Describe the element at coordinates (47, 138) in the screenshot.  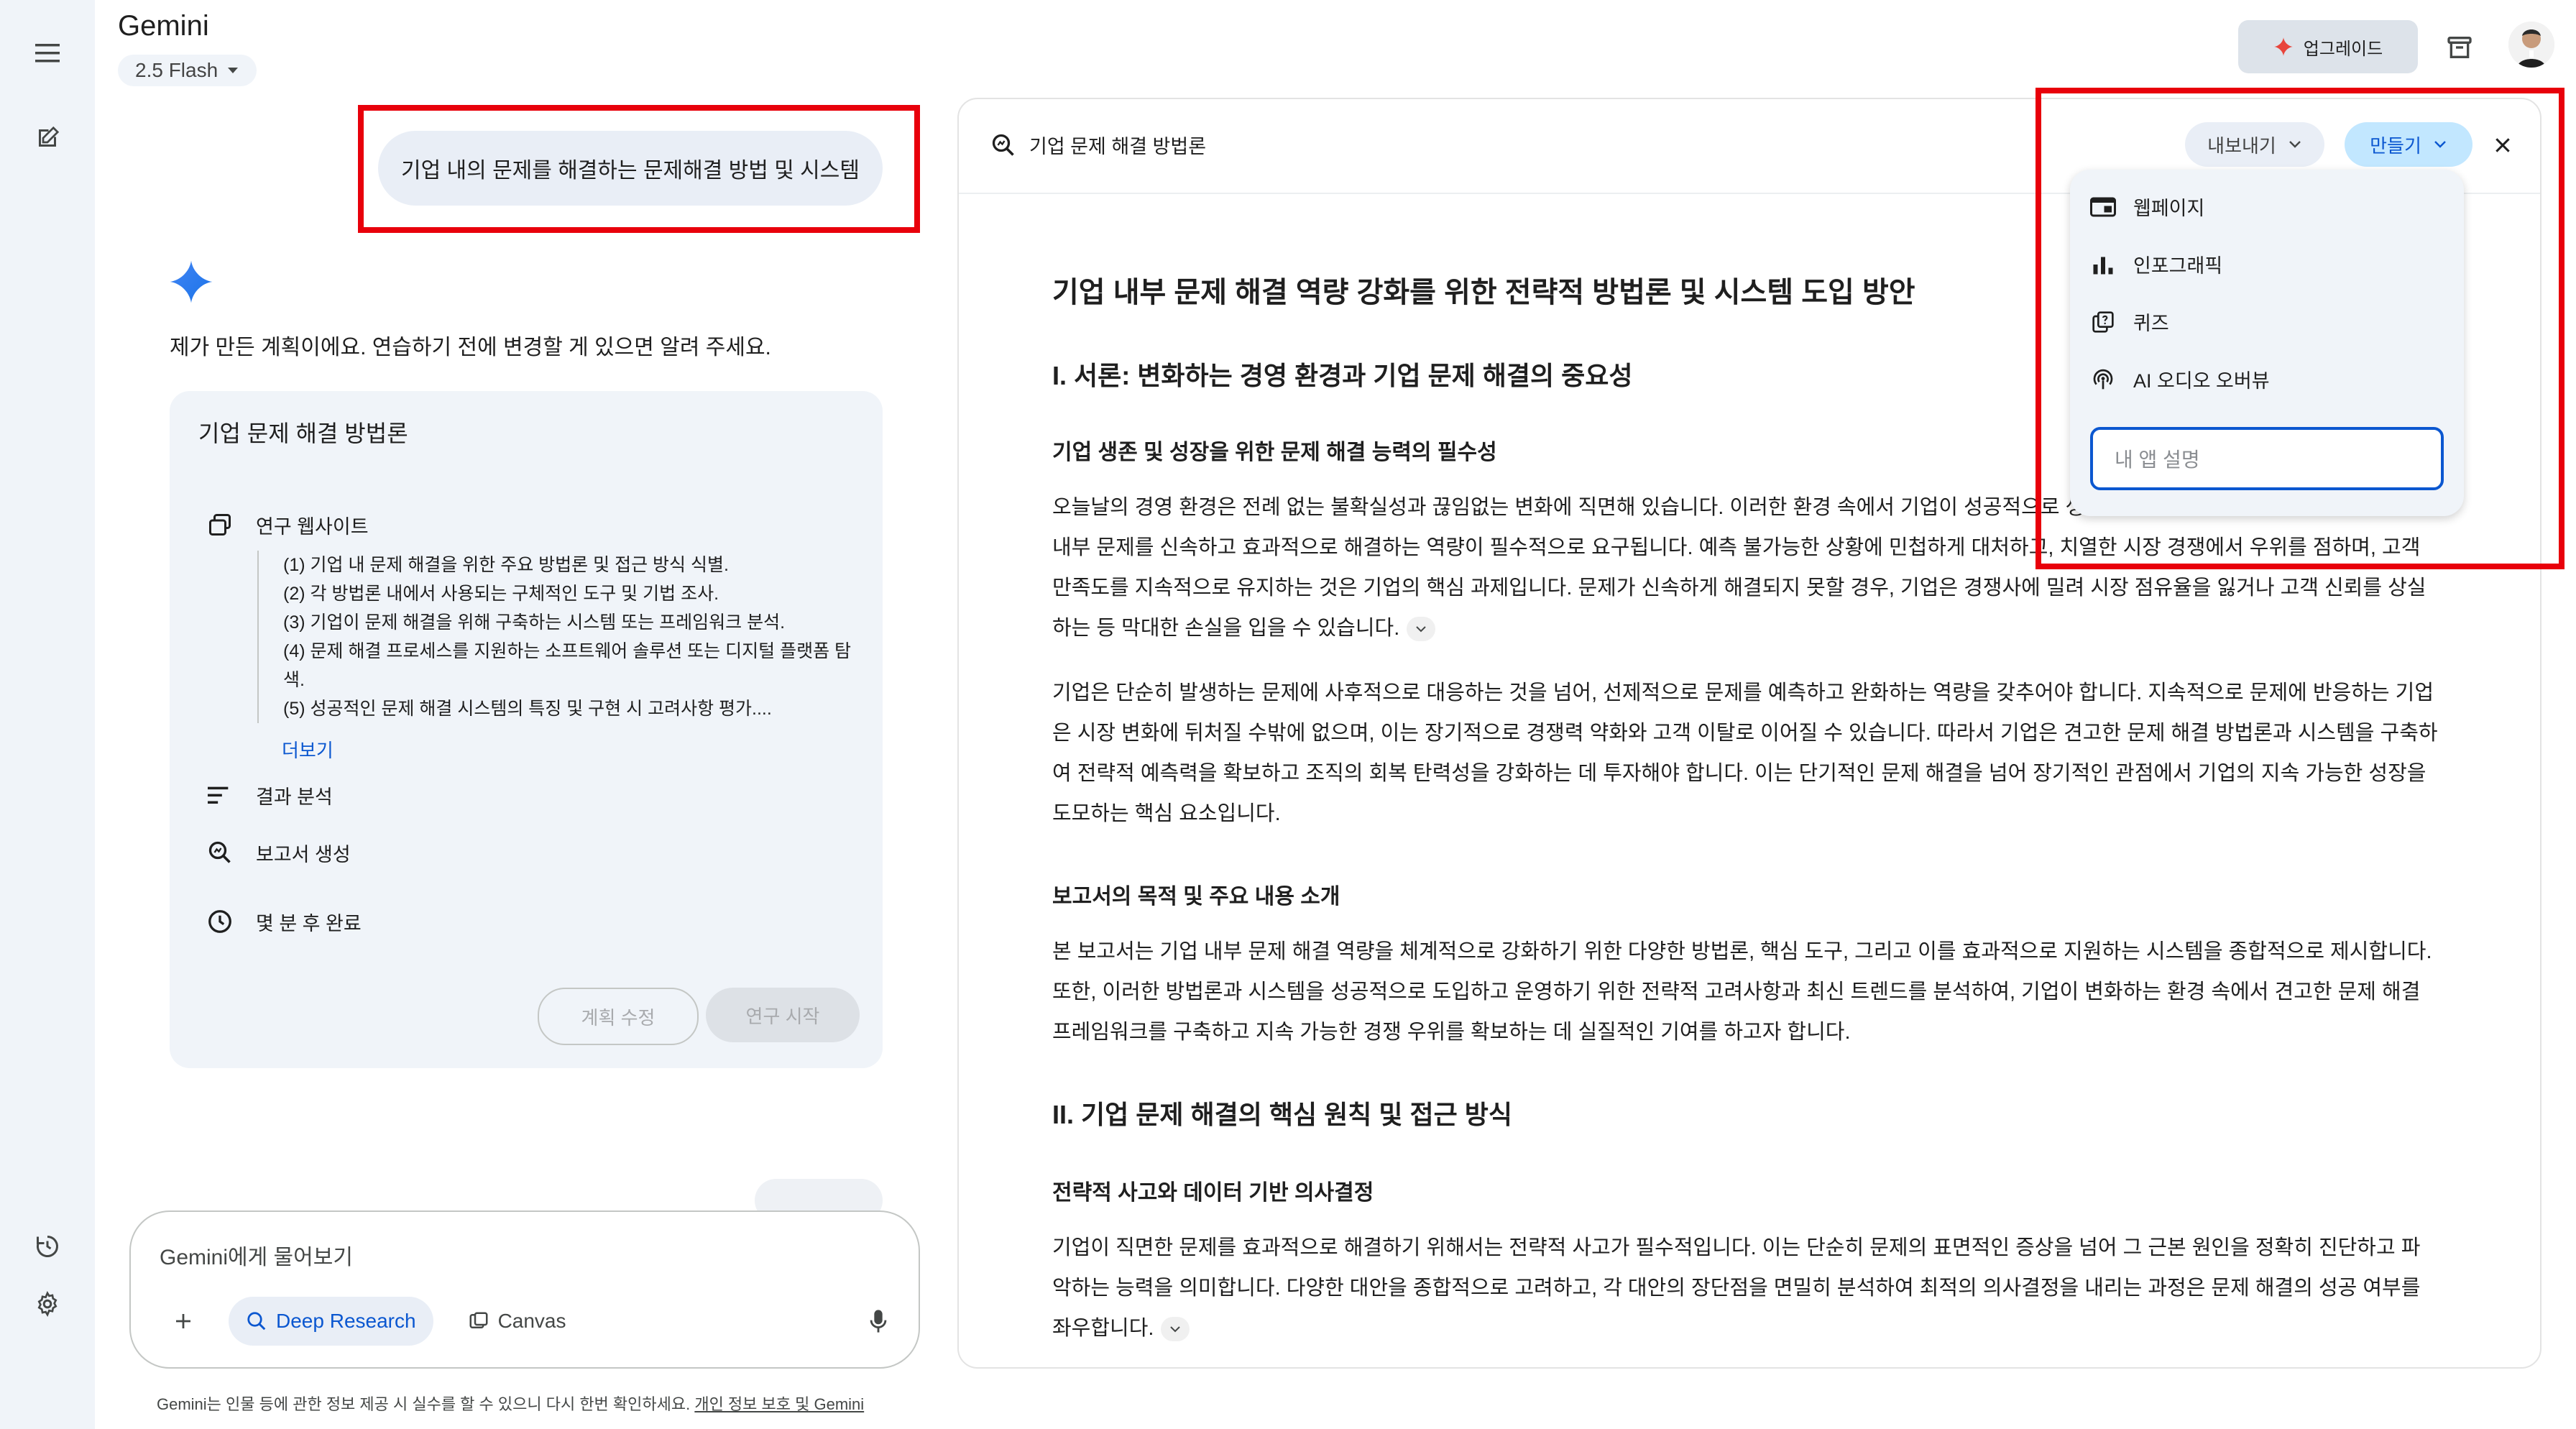
I see `new-chat-icon` at that location.